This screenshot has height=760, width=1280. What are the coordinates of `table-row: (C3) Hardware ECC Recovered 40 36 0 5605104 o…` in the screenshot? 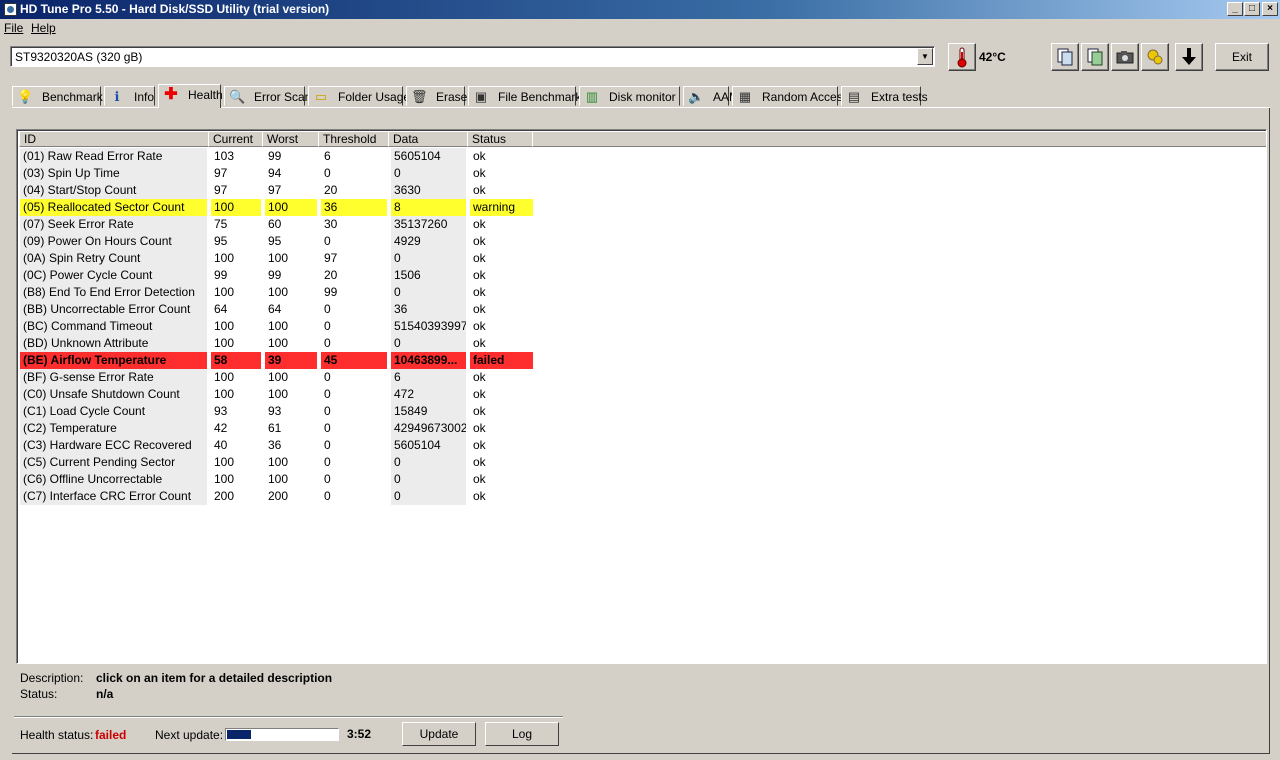 It's located at (276, 445).